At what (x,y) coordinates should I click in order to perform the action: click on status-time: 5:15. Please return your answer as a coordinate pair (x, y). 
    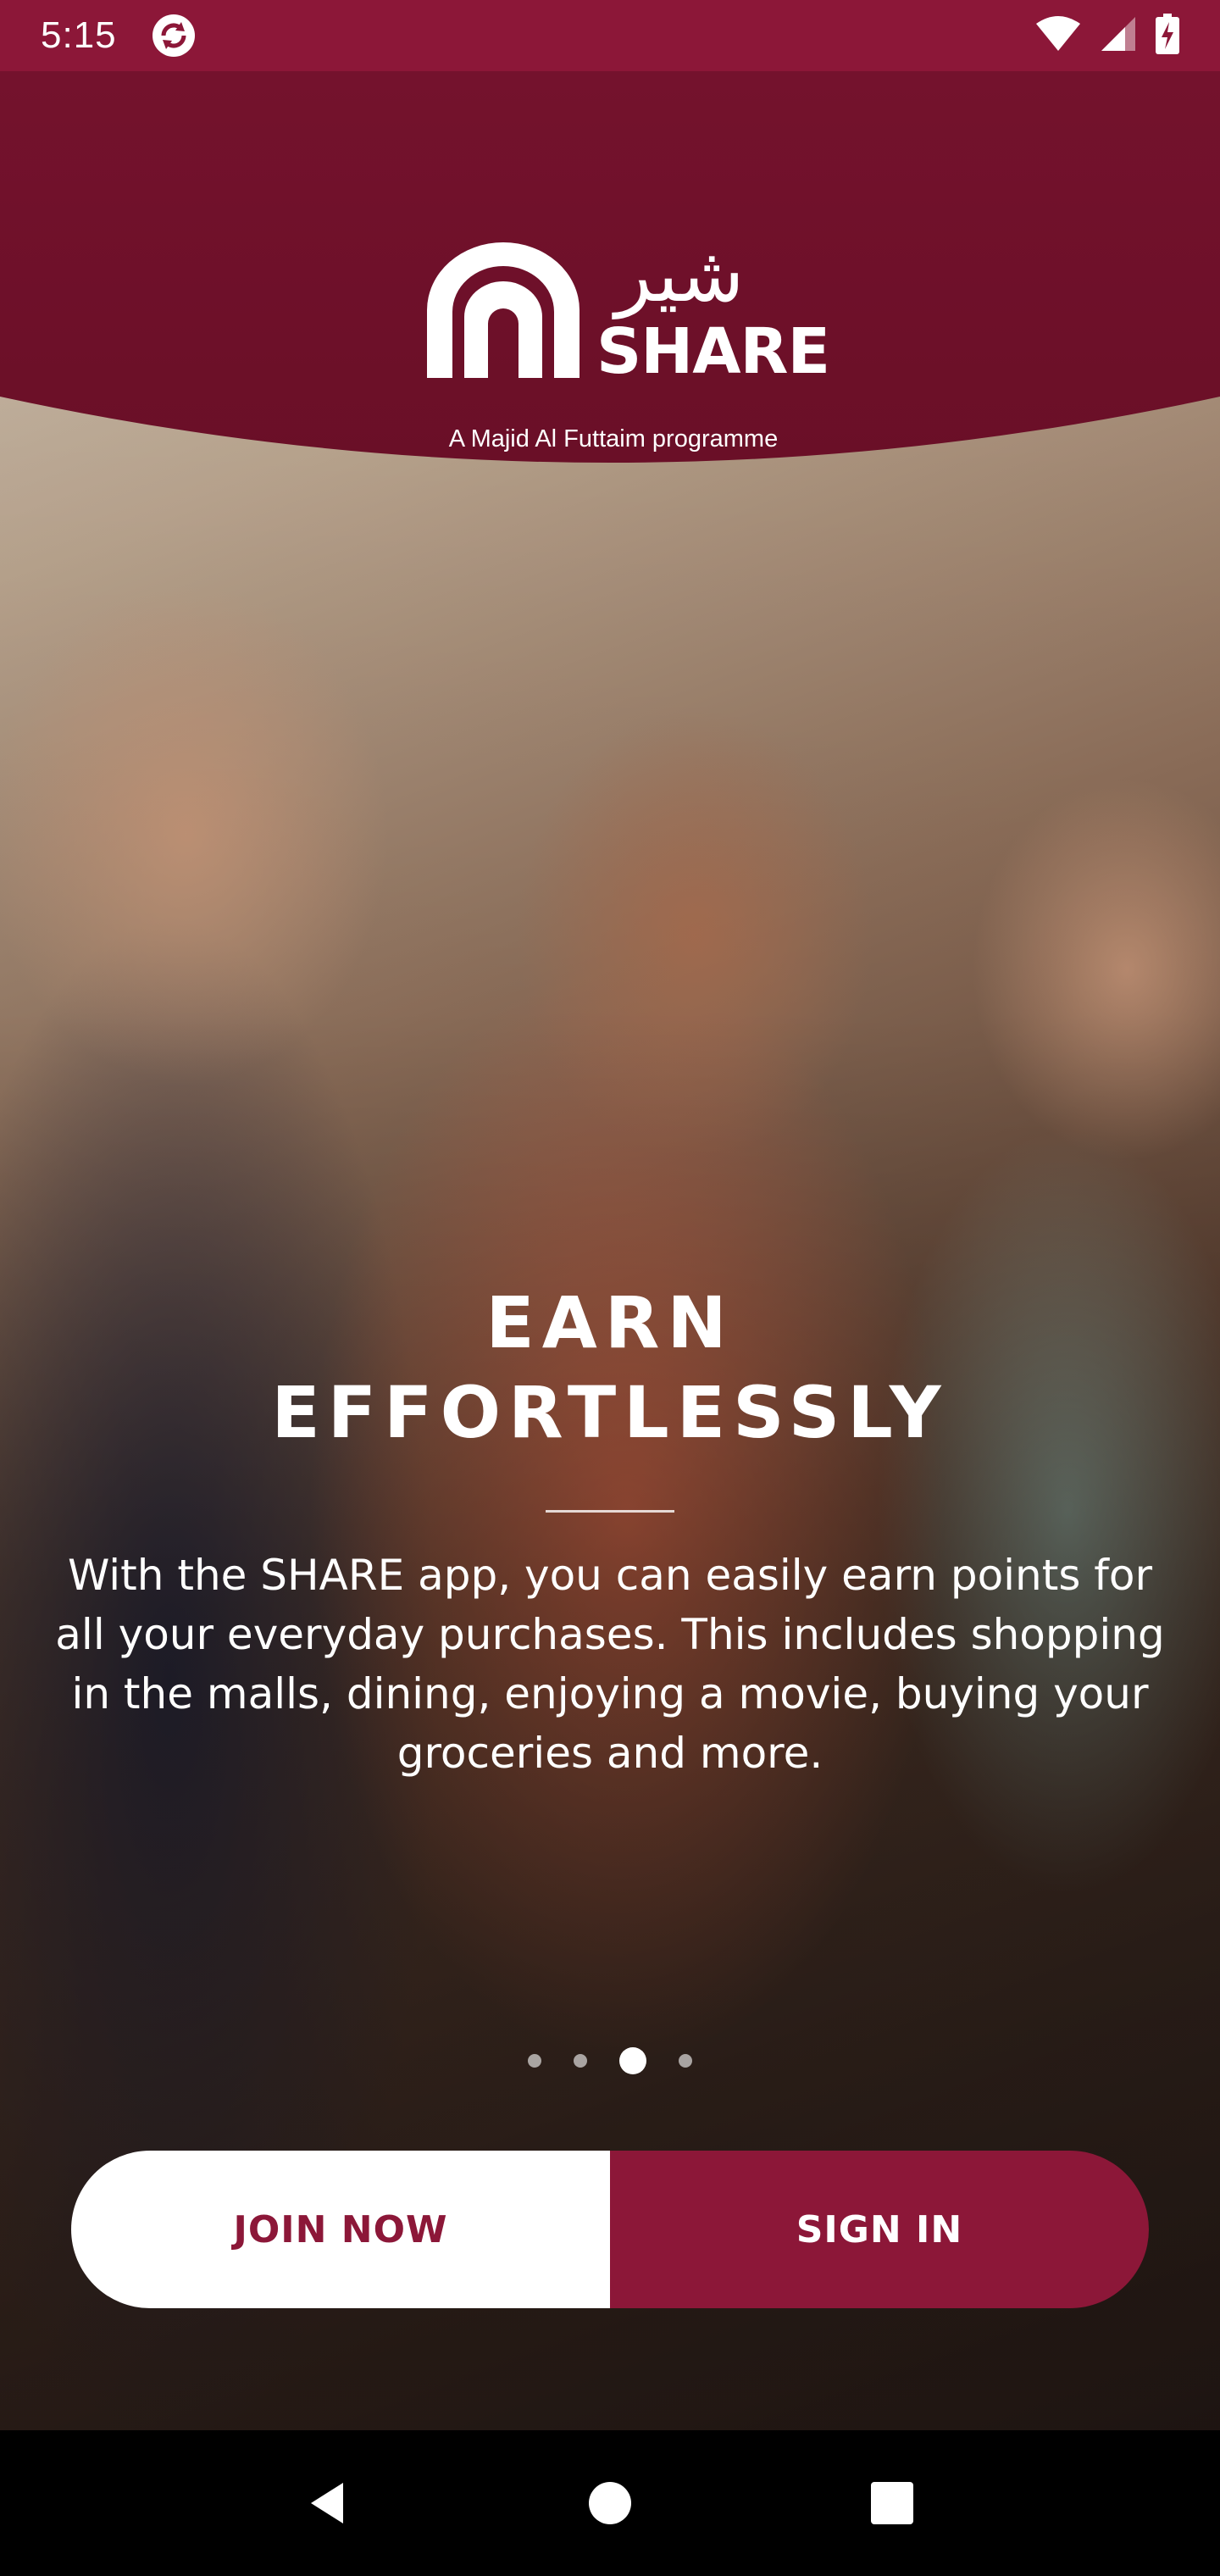
    Looking at the image, I should click on (79, 35).